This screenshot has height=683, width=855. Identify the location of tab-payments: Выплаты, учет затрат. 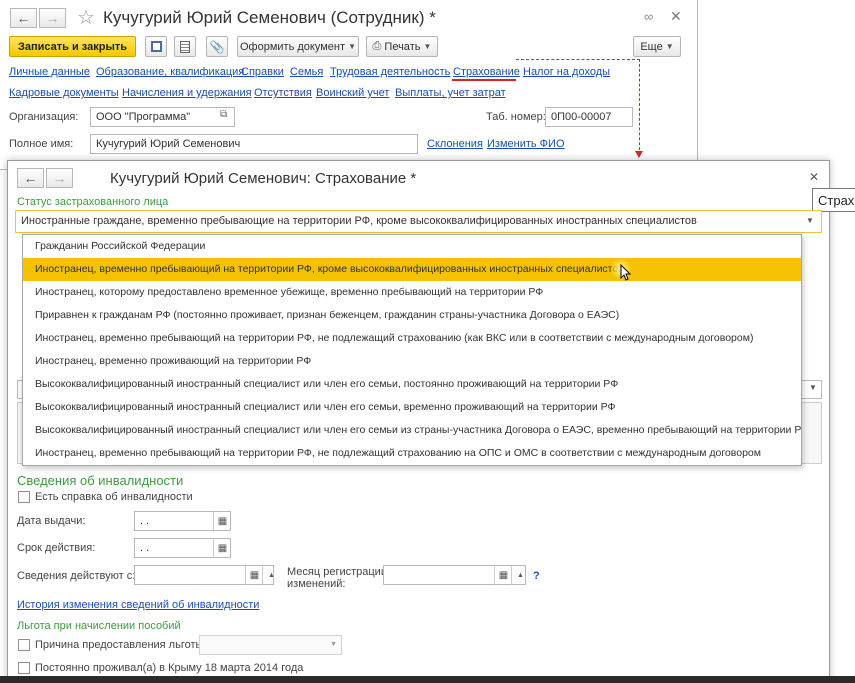
(450, 93).